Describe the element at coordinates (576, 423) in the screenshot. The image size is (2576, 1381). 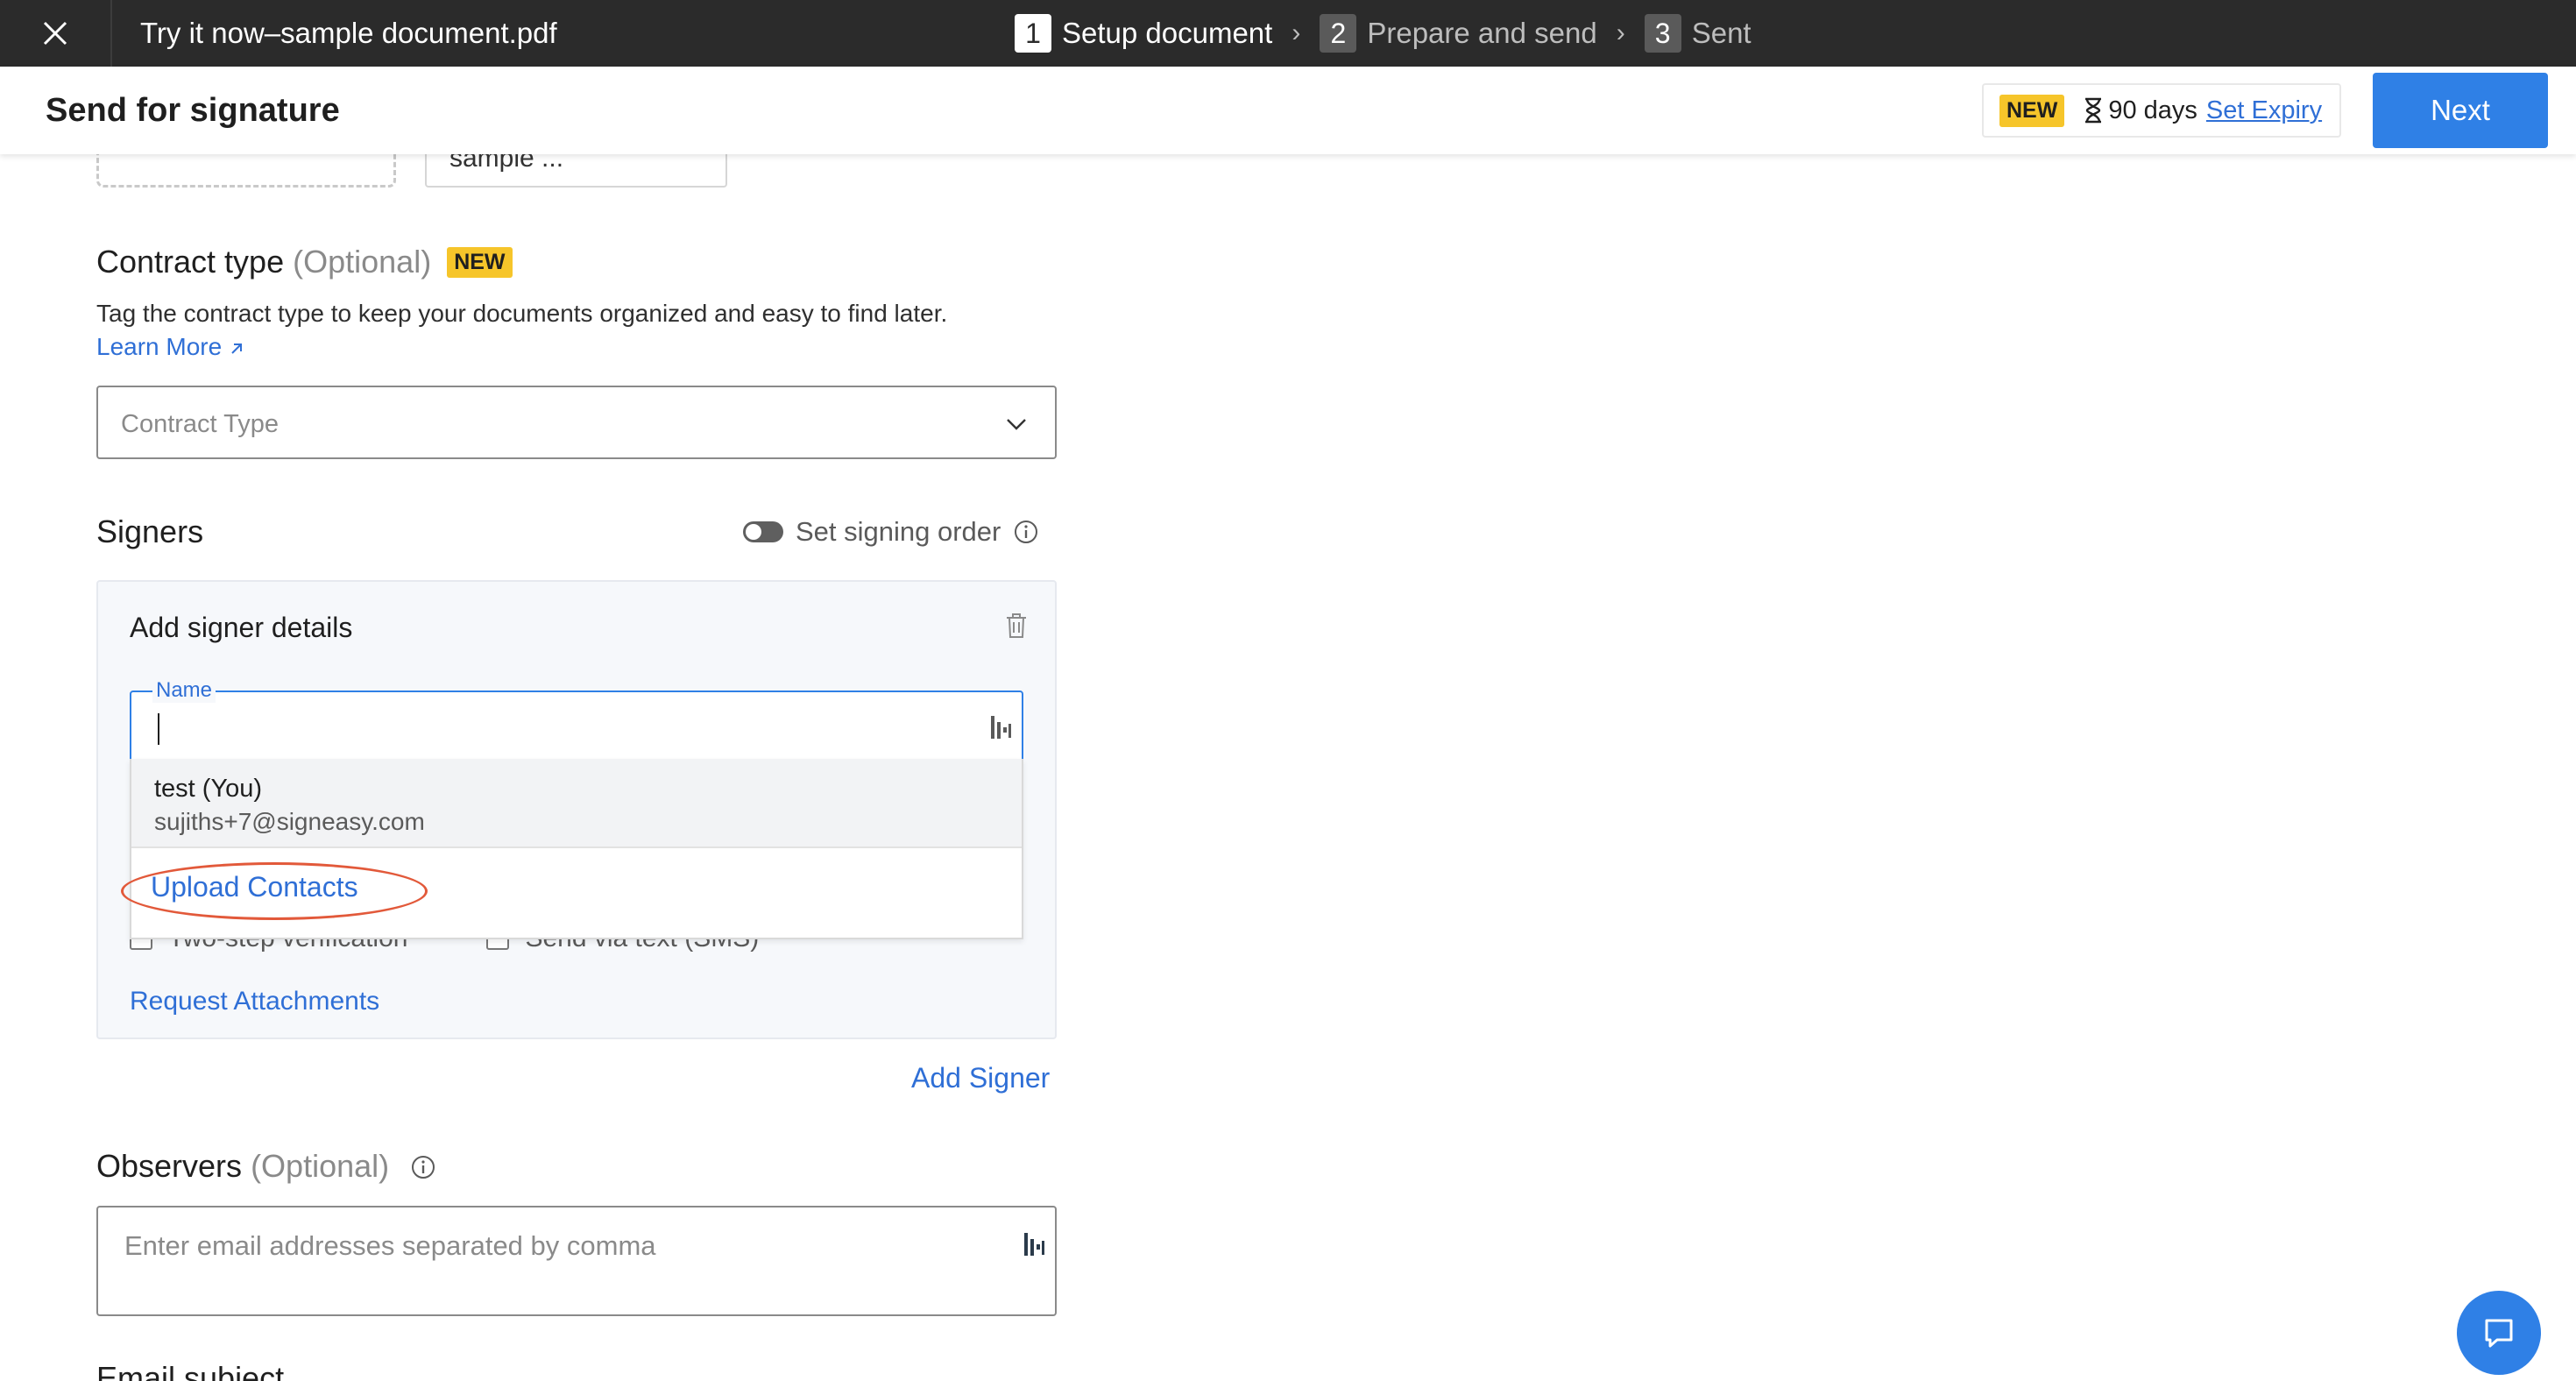
I see `contract-type-select: Contract Type` at that location.